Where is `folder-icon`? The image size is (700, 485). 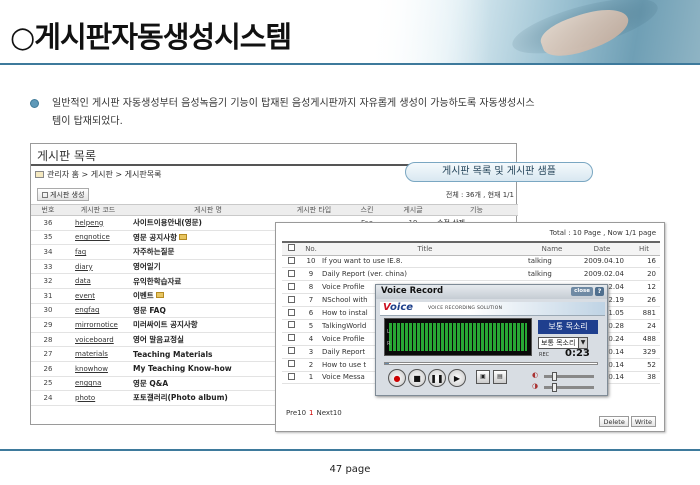
folder-icon is located at coordinates (39, 174).